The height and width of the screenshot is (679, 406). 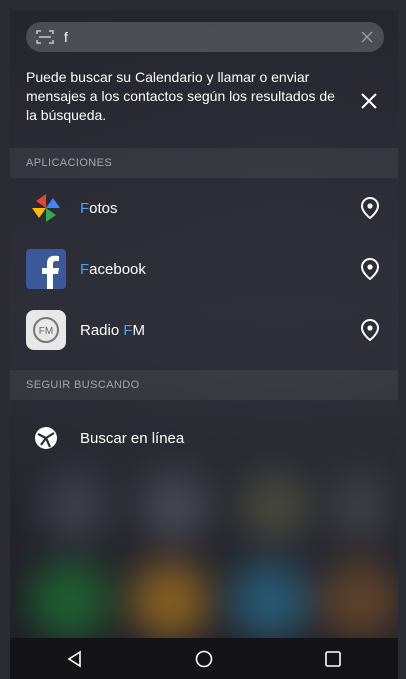 What do you see at coordinates (132, 438) in the screenshot?
I see `search-online-label: Buscar en línea` at bounding box center [132, 438].